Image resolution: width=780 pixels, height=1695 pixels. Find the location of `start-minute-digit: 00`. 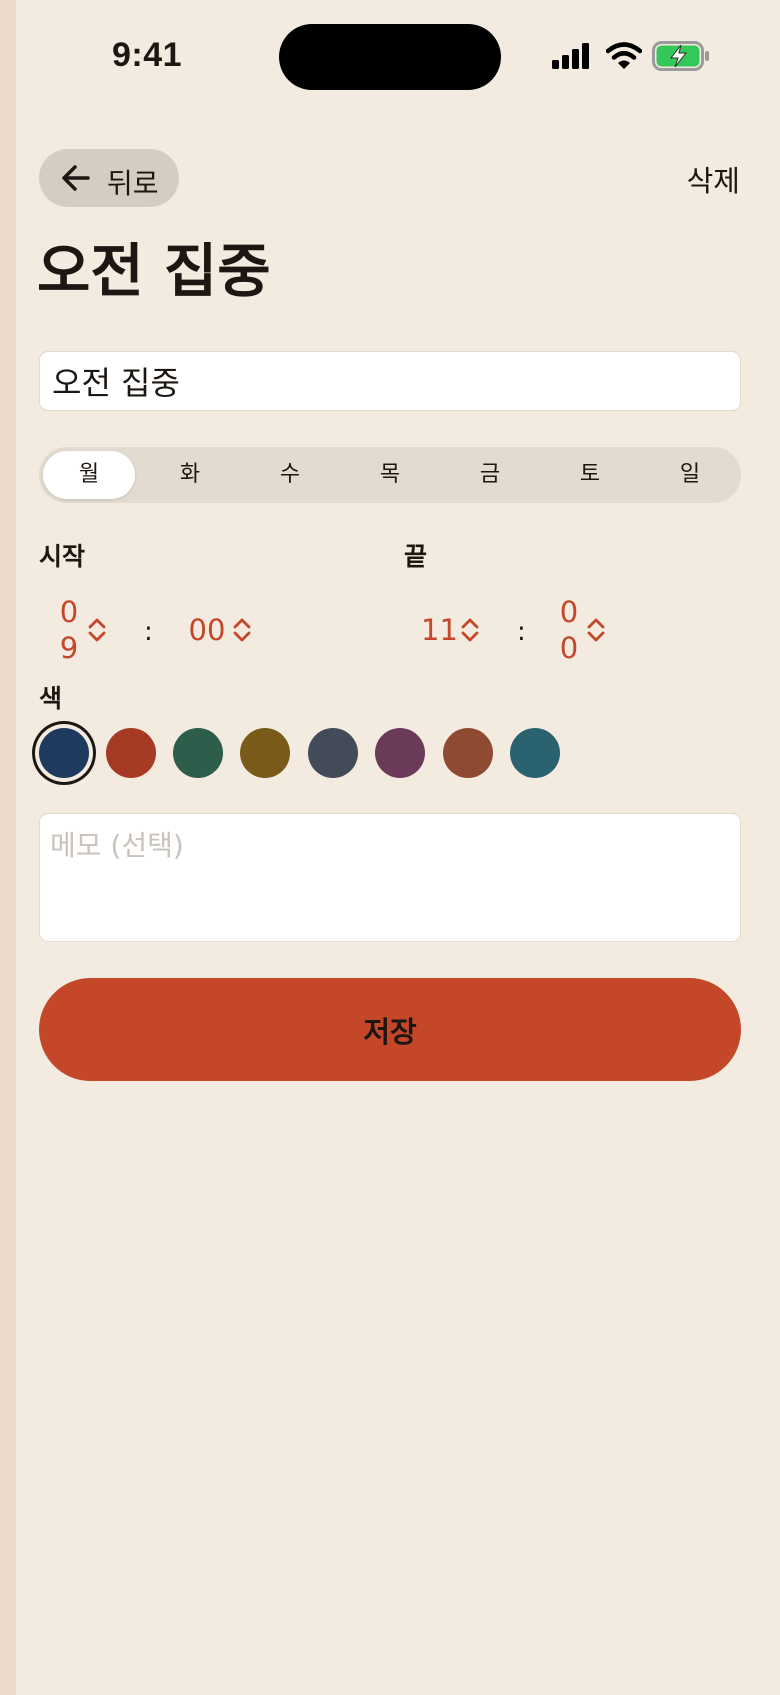

start-minute-digit: 00 is located at coordinates (207, 630).